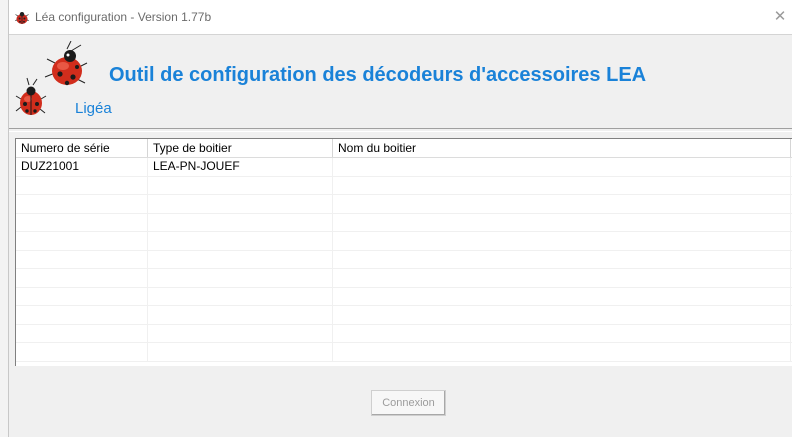 The image size is (792, 437). Describe the element at coordinates (772, 17) in the screenshot. I see `close-button: ✕` at that location.